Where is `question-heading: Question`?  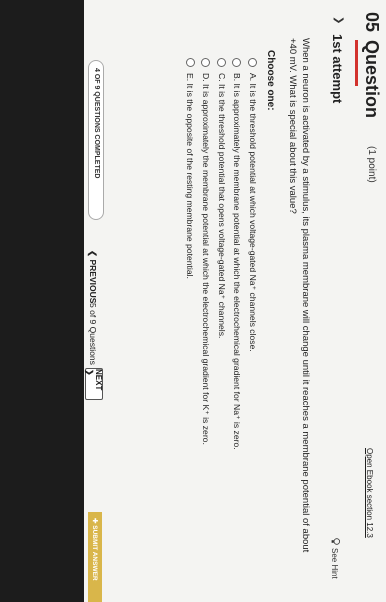
question-heading: Question is located at coordinates (372, 79).